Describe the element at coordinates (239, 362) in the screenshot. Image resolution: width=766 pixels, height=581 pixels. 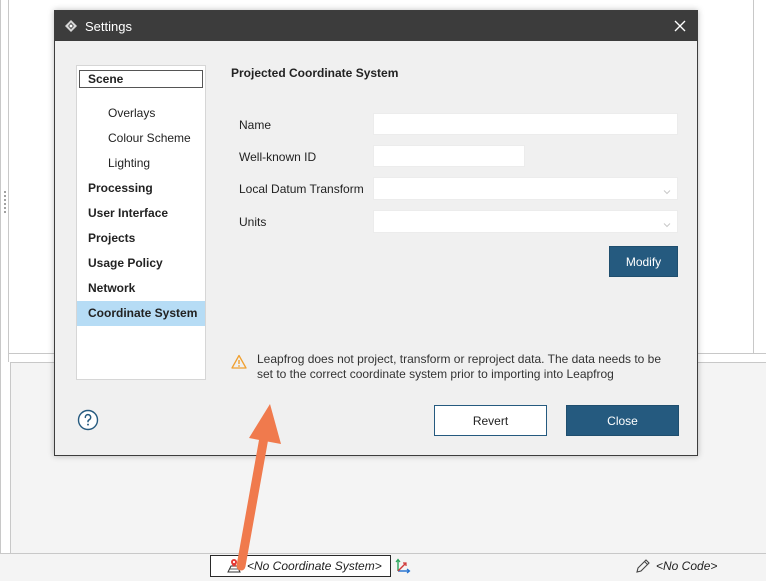
I see `warning-icon` at that location.